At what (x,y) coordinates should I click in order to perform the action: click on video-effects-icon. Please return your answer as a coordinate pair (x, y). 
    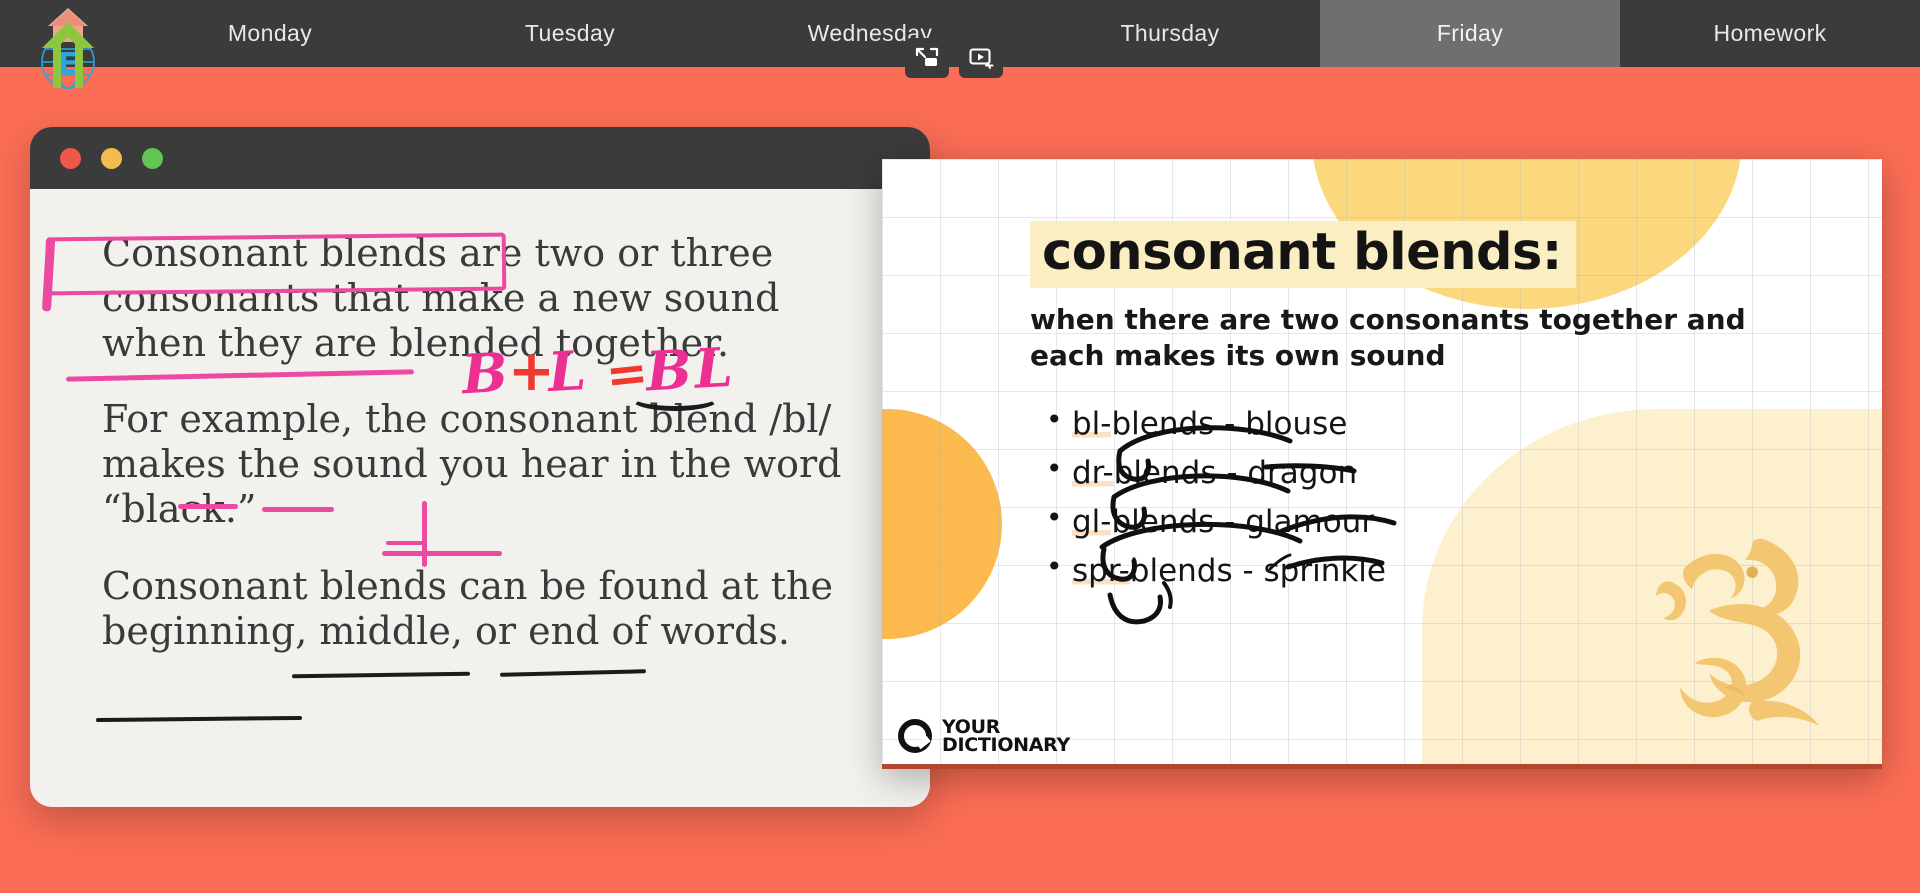
    Looking at the image, I should click on (981, 58).